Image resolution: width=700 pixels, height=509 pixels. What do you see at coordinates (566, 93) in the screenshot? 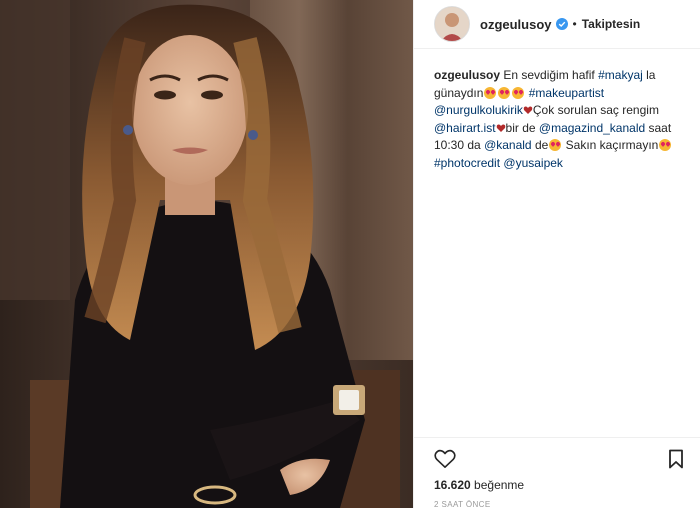
I see `hashtag-makeupartist: #makeupartist` at bounding box center [566, 93].